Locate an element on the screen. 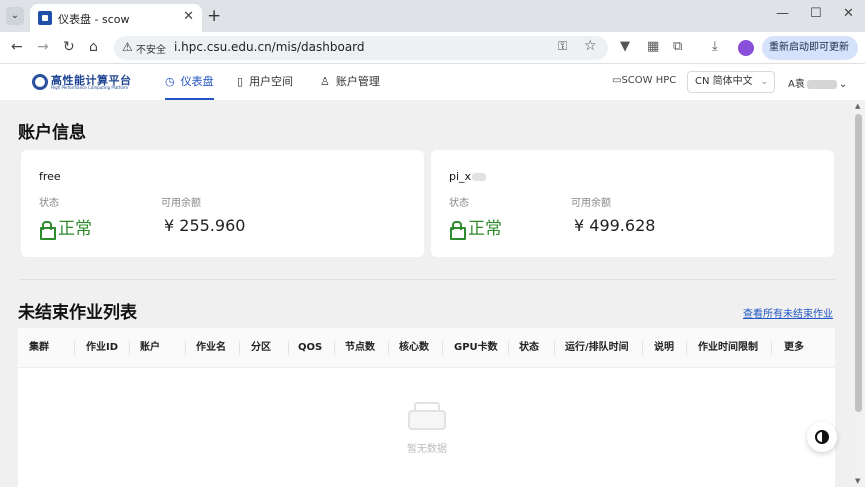  column-header: 作业时间限制 is located at coordinates (728, 348).